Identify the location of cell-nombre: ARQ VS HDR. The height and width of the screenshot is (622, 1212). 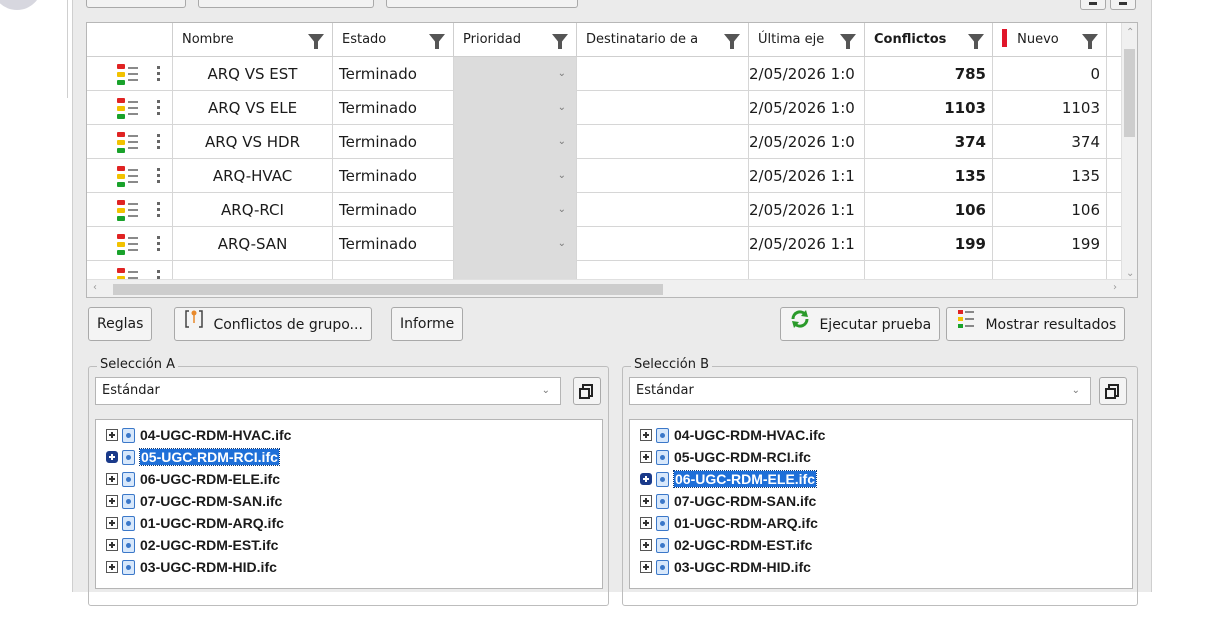
(253, 142).